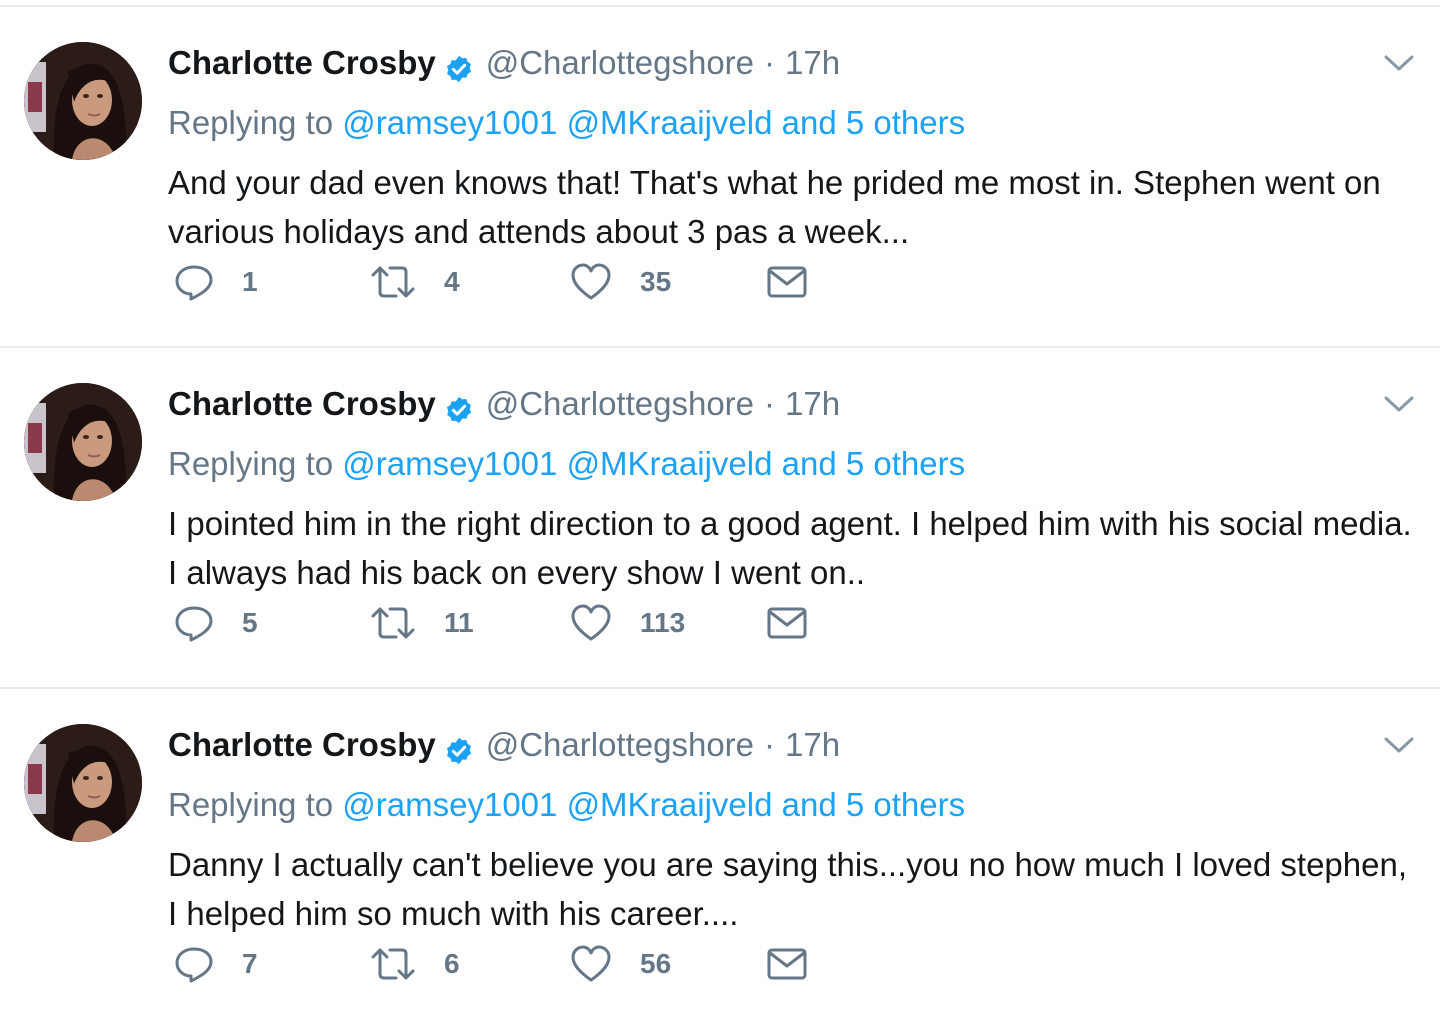 The image size is (1440, 1030). Describe the element at coordinates (720, 6) in the screenshot. I see `top-divider` at that location.